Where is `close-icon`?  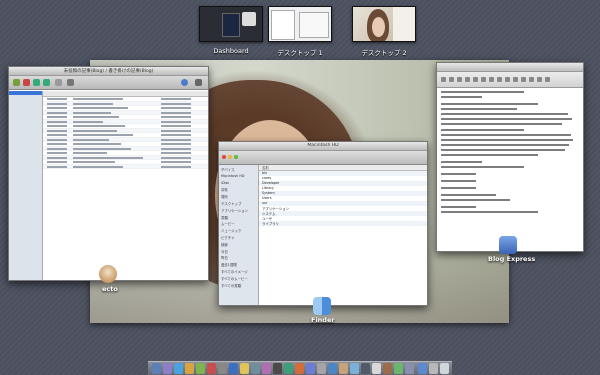 close-icon is located at coordinates (224, 157).